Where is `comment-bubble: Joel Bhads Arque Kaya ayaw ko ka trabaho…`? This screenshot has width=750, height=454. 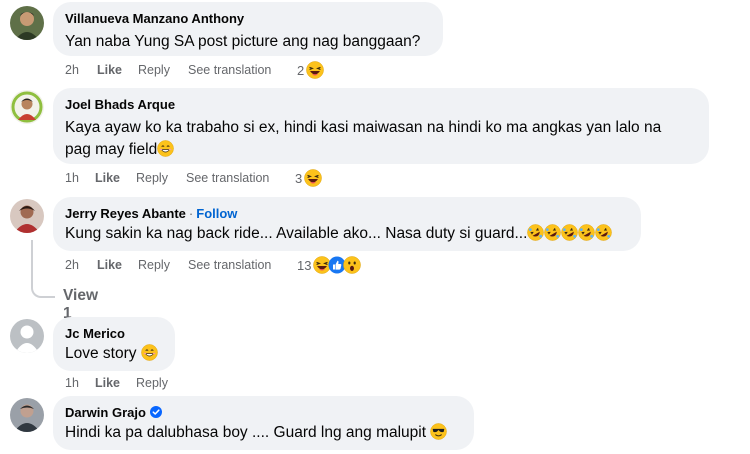
comment-bubble: Joel Bhads Arque Kaya ayaw ko ka trabaho… is located at coordinates (381, 126).